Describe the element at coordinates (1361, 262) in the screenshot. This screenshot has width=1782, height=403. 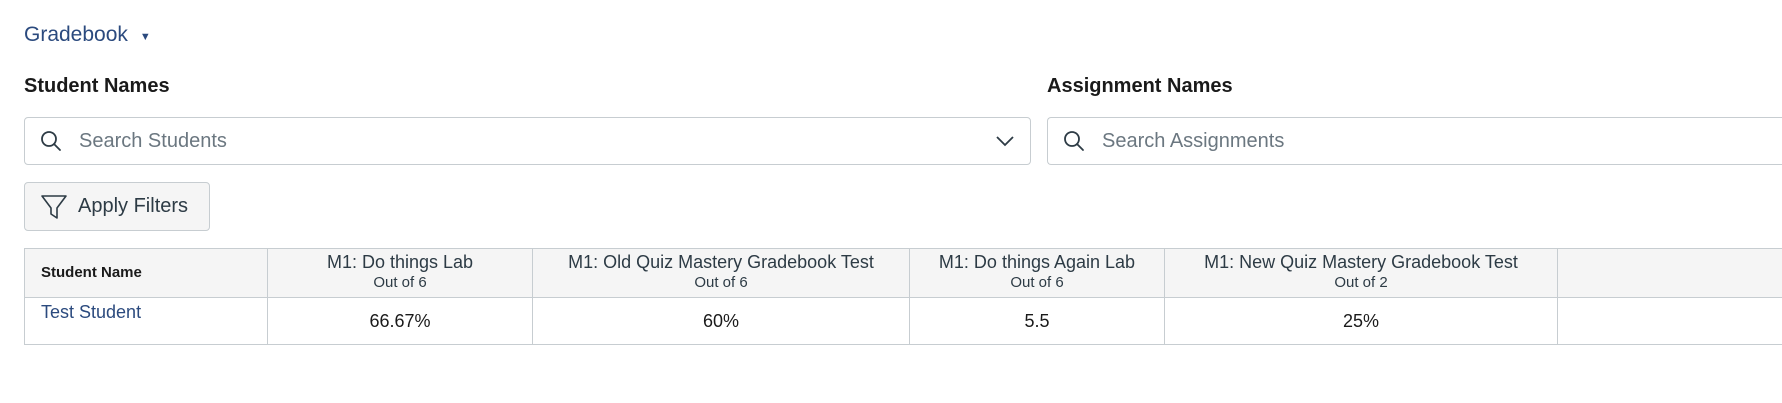
I see `assignment-title: M1: New Quiz Mastery Gradebook Test` at that location.